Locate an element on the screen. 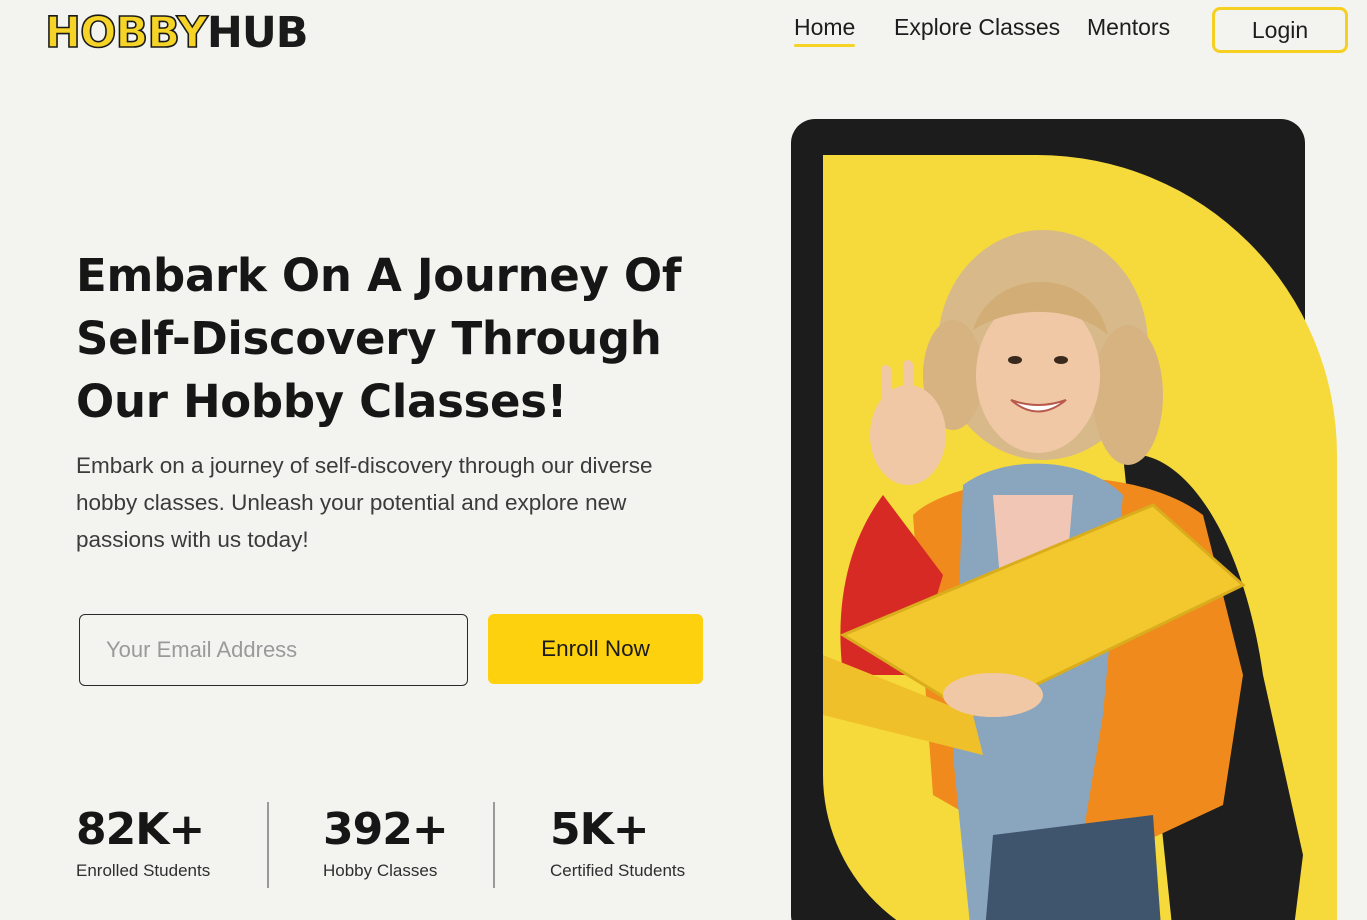  enroll-now-button: Enroll Now is located at coordinates (595, 649).